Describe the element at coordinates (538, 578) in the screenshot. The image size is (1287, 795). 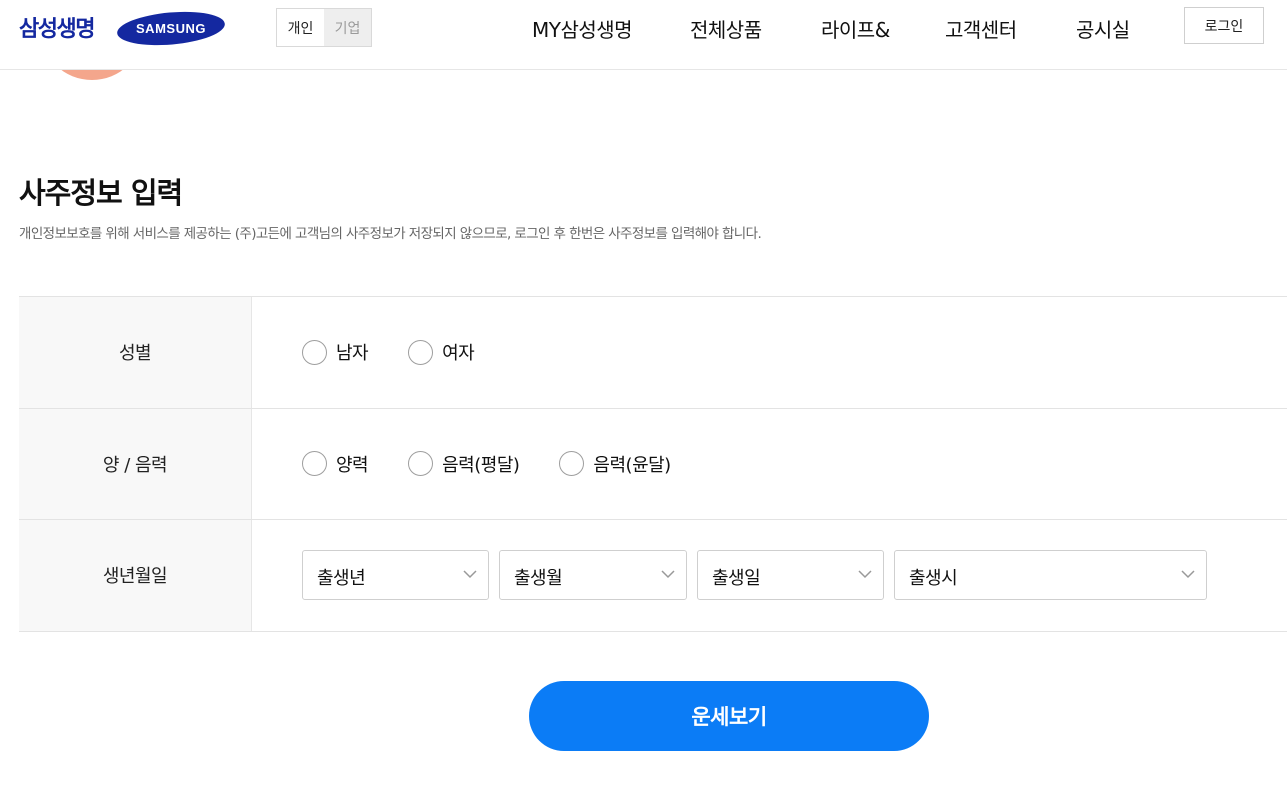
I see `select-value: 출생월` at that location.